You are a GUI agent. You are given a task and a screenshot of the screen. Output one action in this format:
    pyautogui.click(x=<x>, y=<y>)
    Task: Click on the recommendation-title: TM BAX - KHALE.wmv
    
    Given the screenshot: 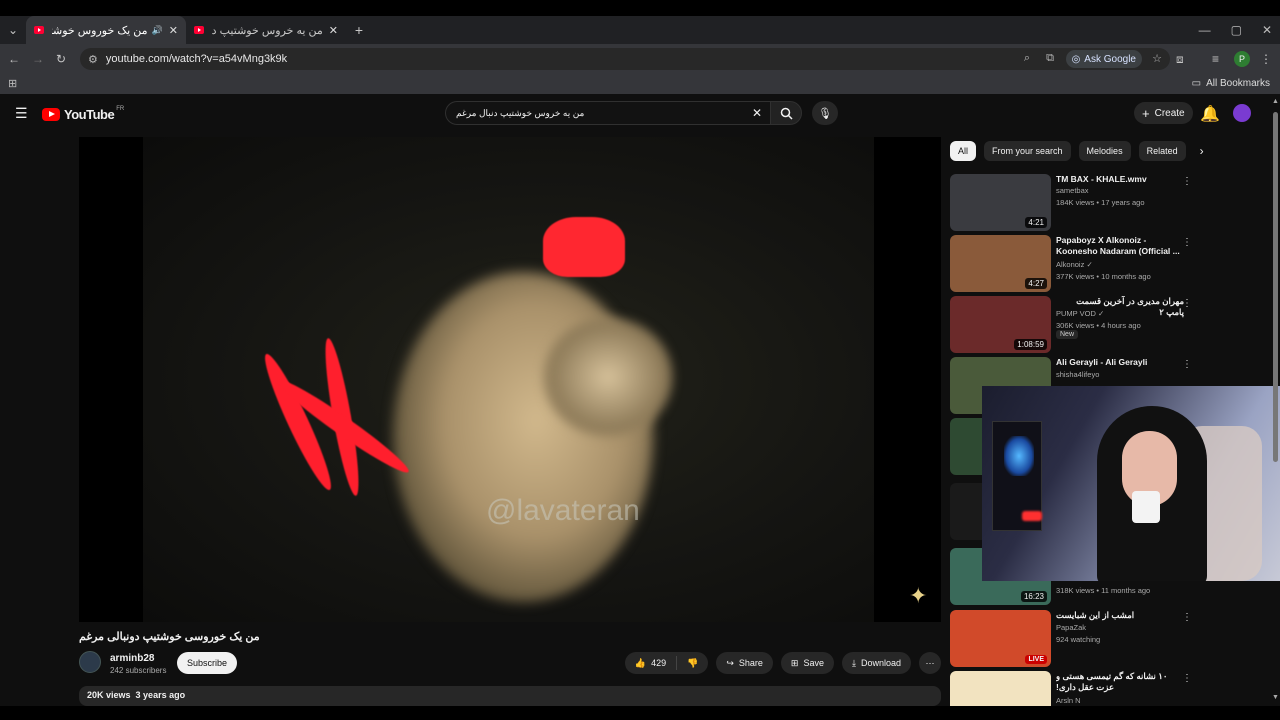 What is the action you would take?
    pyautogui.click(x=1101, y=179)
    